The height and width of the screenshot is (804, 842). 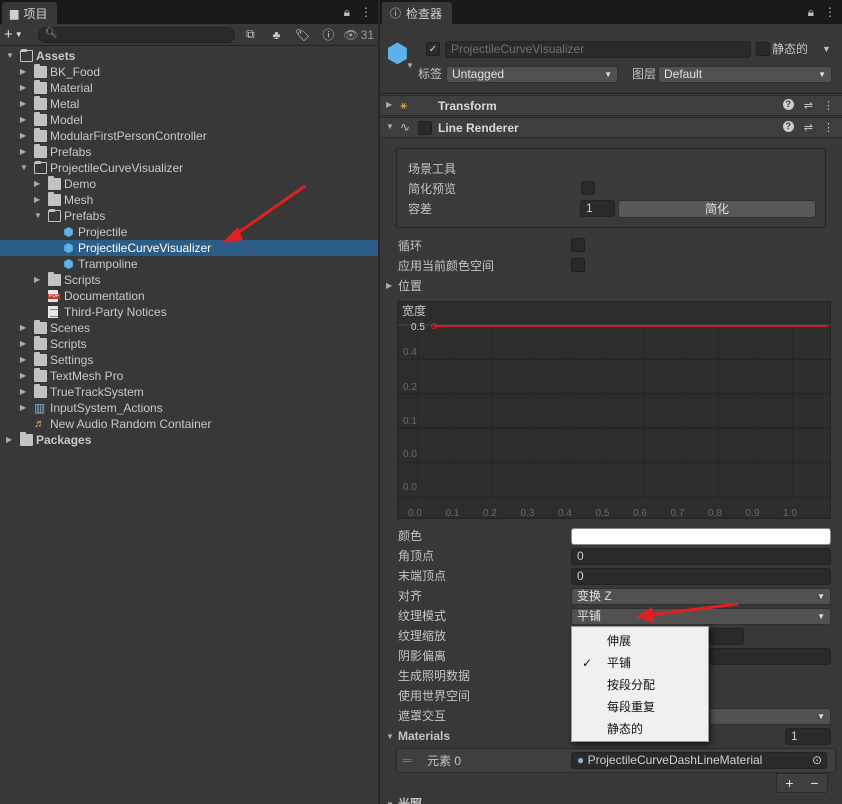 What do you see at coordinates (30, 13) in the screenshot?
I see `tab-project: ▆ 项目` at bounding box center [30, 13].